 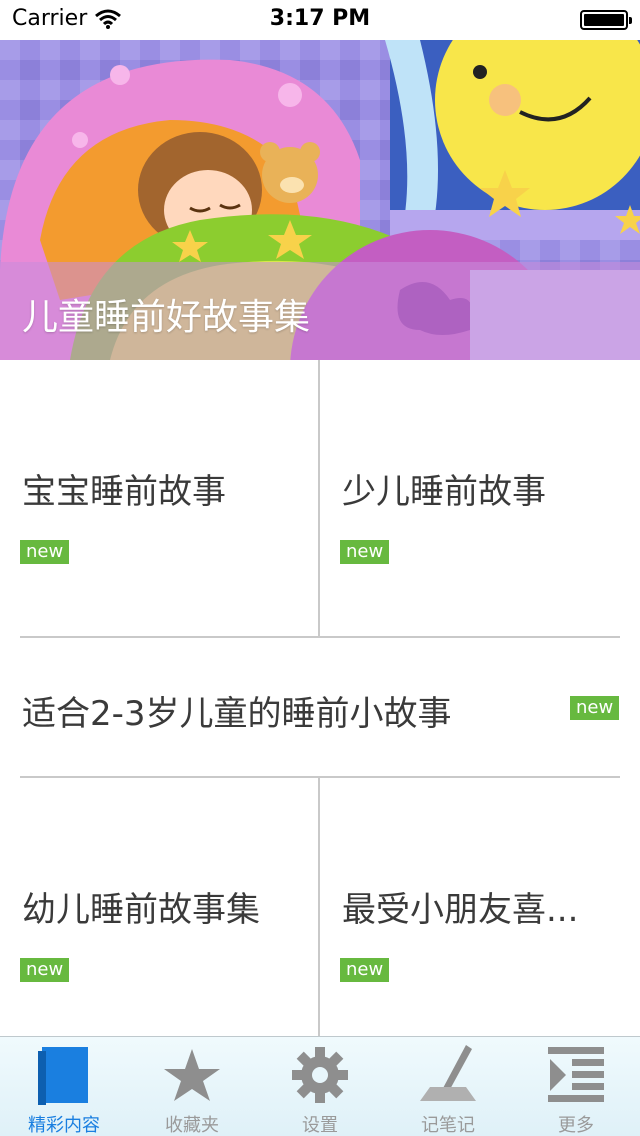 I want to click on story-title: 少儿睡前故事, so click(x=444, y=492).